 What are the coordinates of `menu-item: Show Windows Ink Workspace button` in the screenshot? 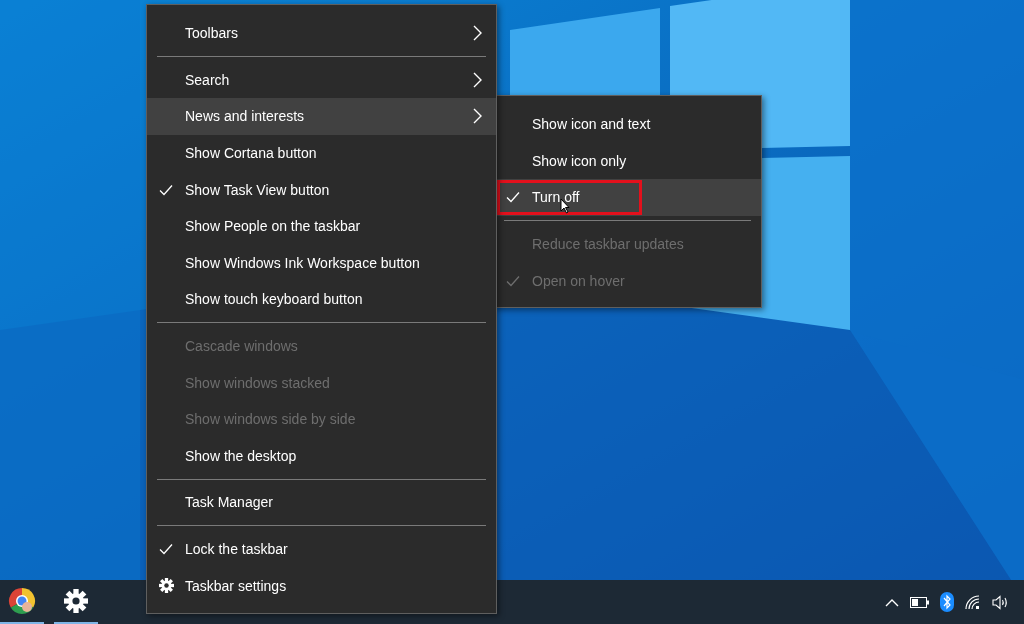 It's located at (321, 263).